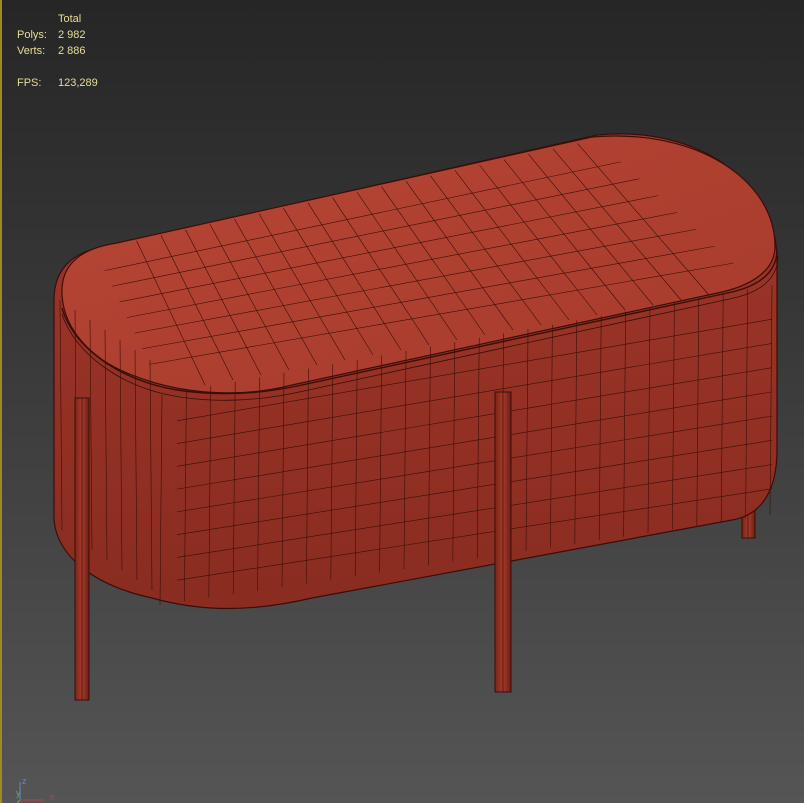 The width and height of the screenshot is (804, 803). I want to click on axis-y-label: y, so click(18, 793).